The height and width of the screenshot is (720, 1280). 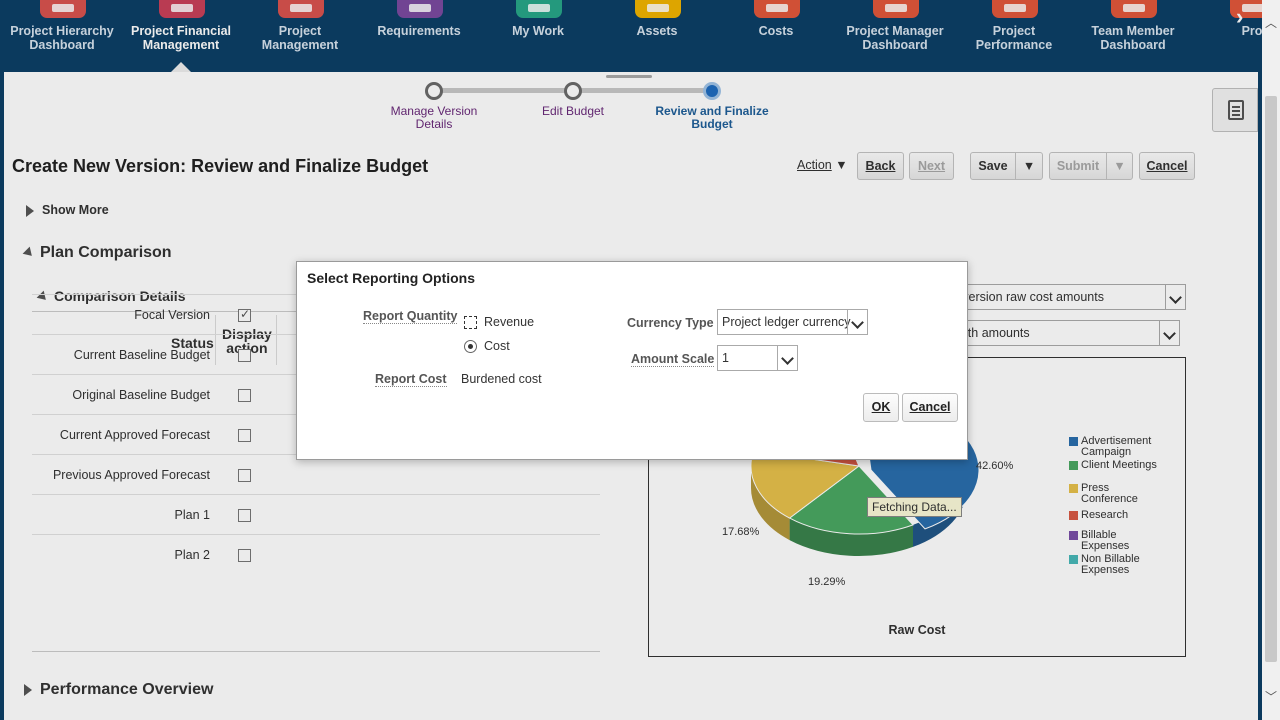 I want to click on report-quantity-label: Report Quantity, so click(x=410, y=316).